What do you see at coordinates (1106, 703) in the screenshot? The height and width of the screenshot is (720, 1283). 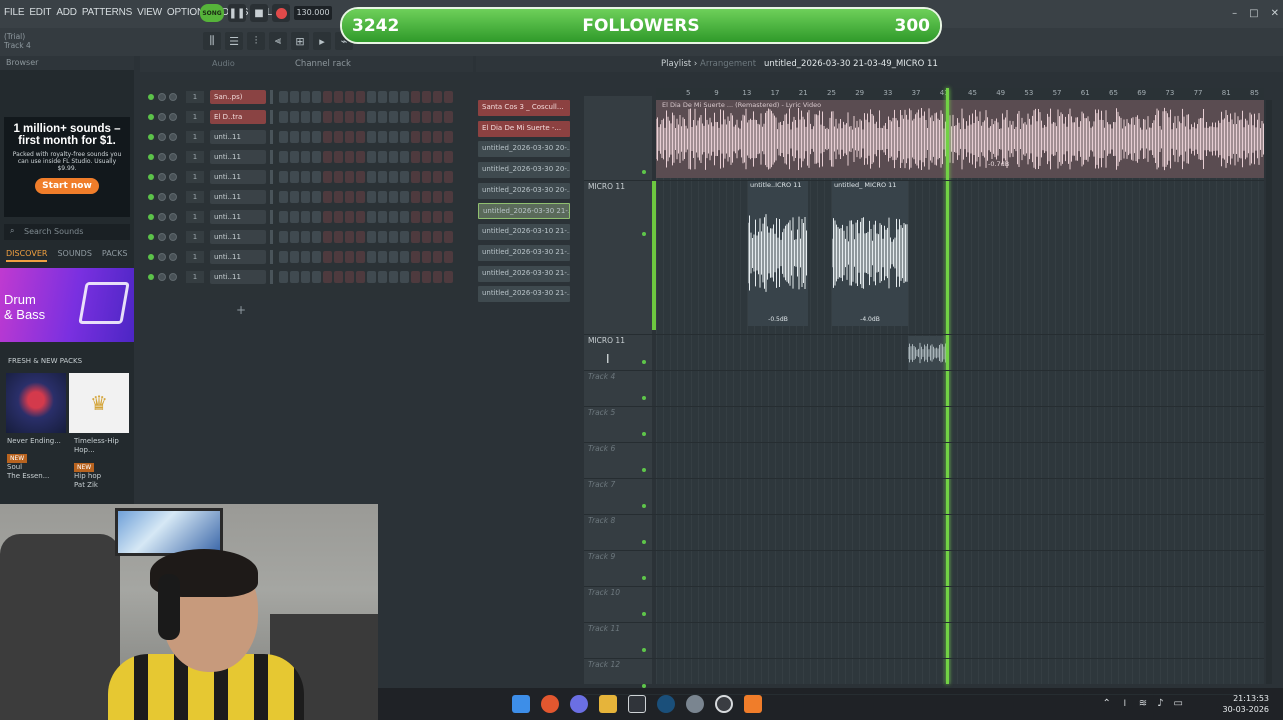 I see `chevron-up-icon: ⌃` at bounding box center [1106, 703].